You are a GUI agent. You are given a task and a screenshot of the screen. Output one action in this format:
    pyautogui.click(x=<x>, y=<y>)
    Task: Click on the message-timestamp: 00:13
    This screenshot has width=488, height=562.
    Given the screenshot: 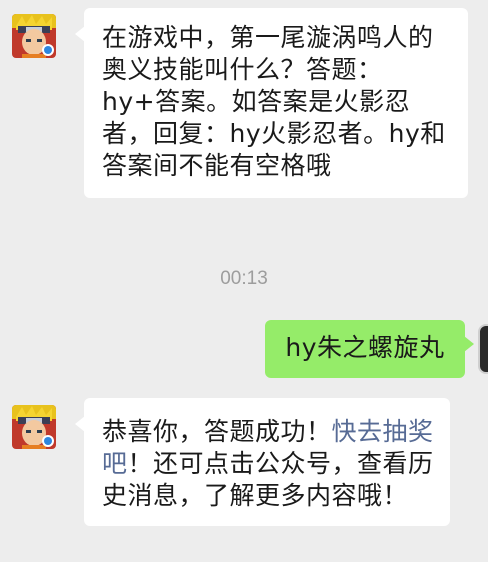 What is the action you would take?
    pyautogui.click(x=244, y=278)
    